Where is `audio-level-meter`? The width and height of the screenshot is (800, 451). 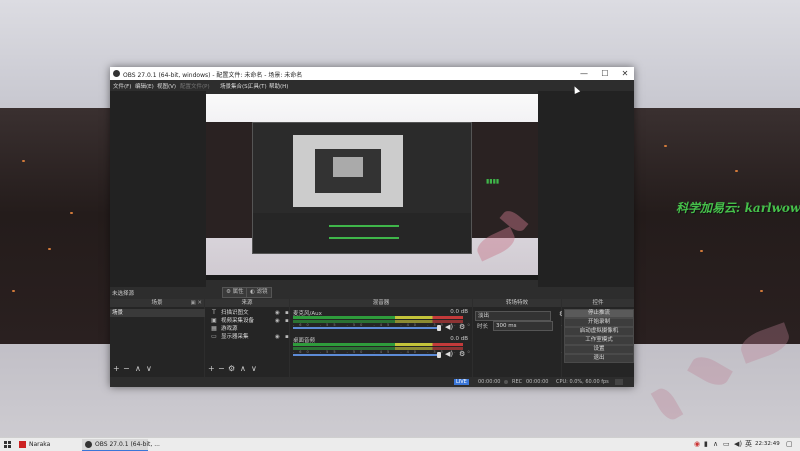 audio-level-meter is located at coordinates (378, 317).